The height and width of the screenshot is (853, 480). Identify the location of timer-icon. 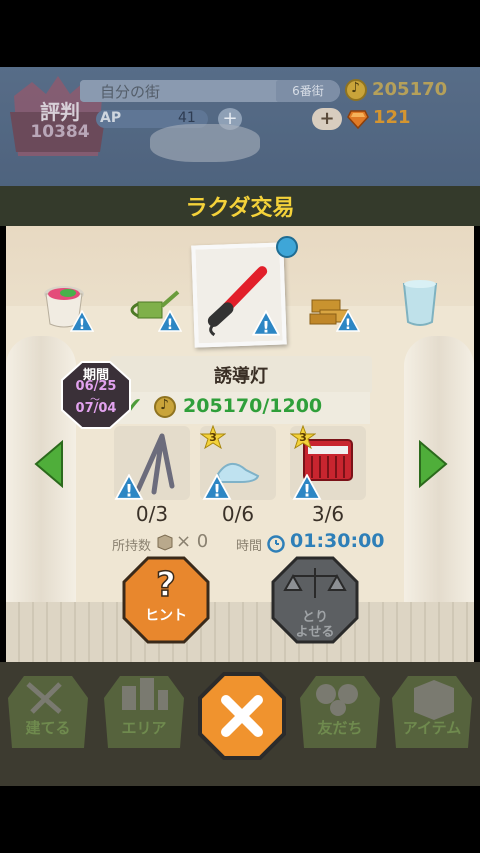
(276, 544).